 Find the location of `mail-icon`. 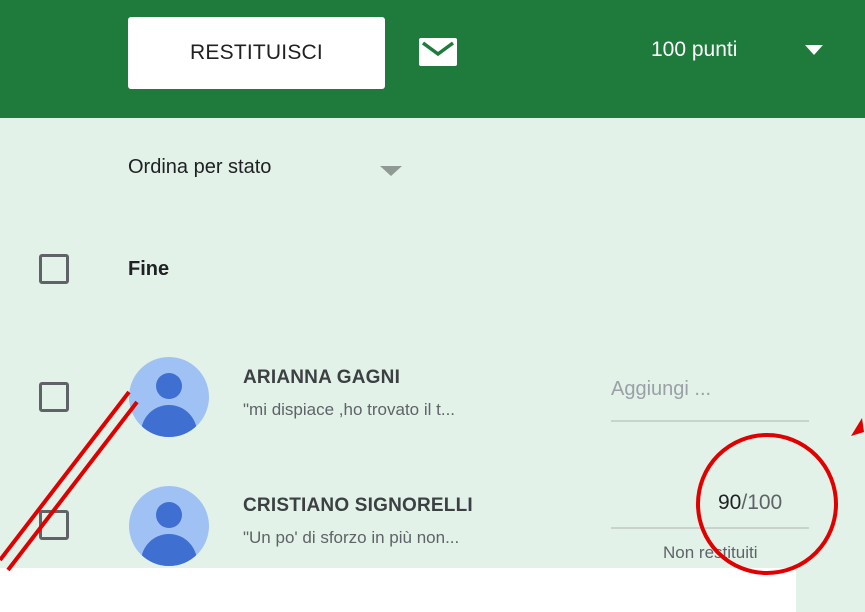

mail-icon is located at coordinates (438, 52).